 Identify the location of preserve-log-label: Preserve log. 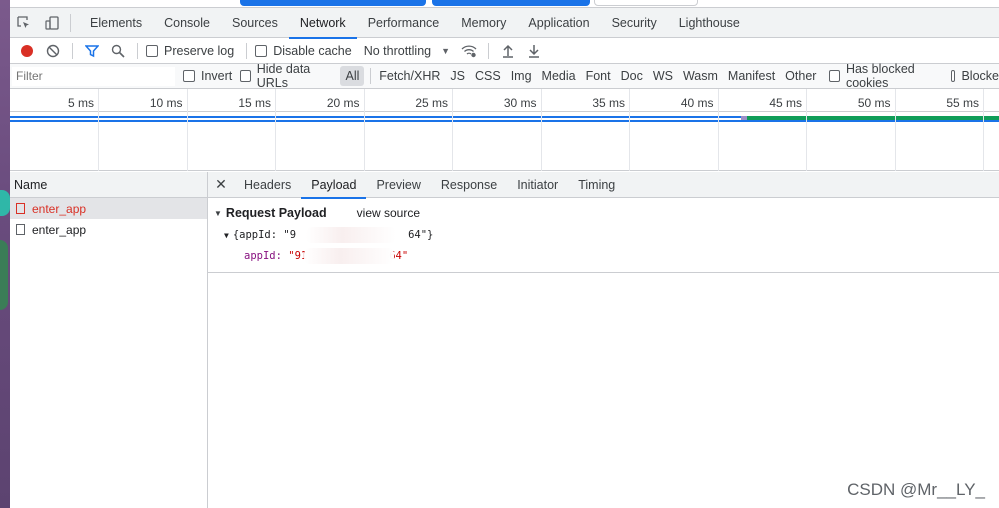
(199, 50).